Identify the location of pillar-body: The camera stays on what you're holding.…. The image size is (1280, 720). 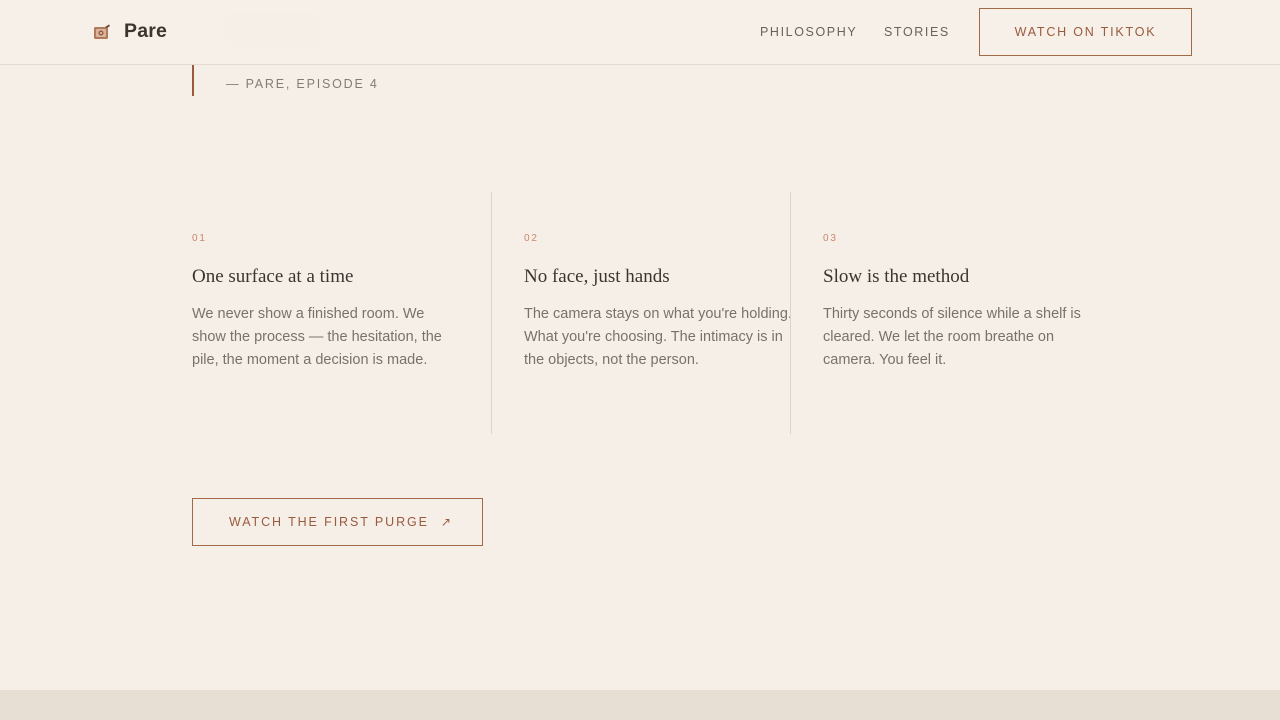
(658, 337).